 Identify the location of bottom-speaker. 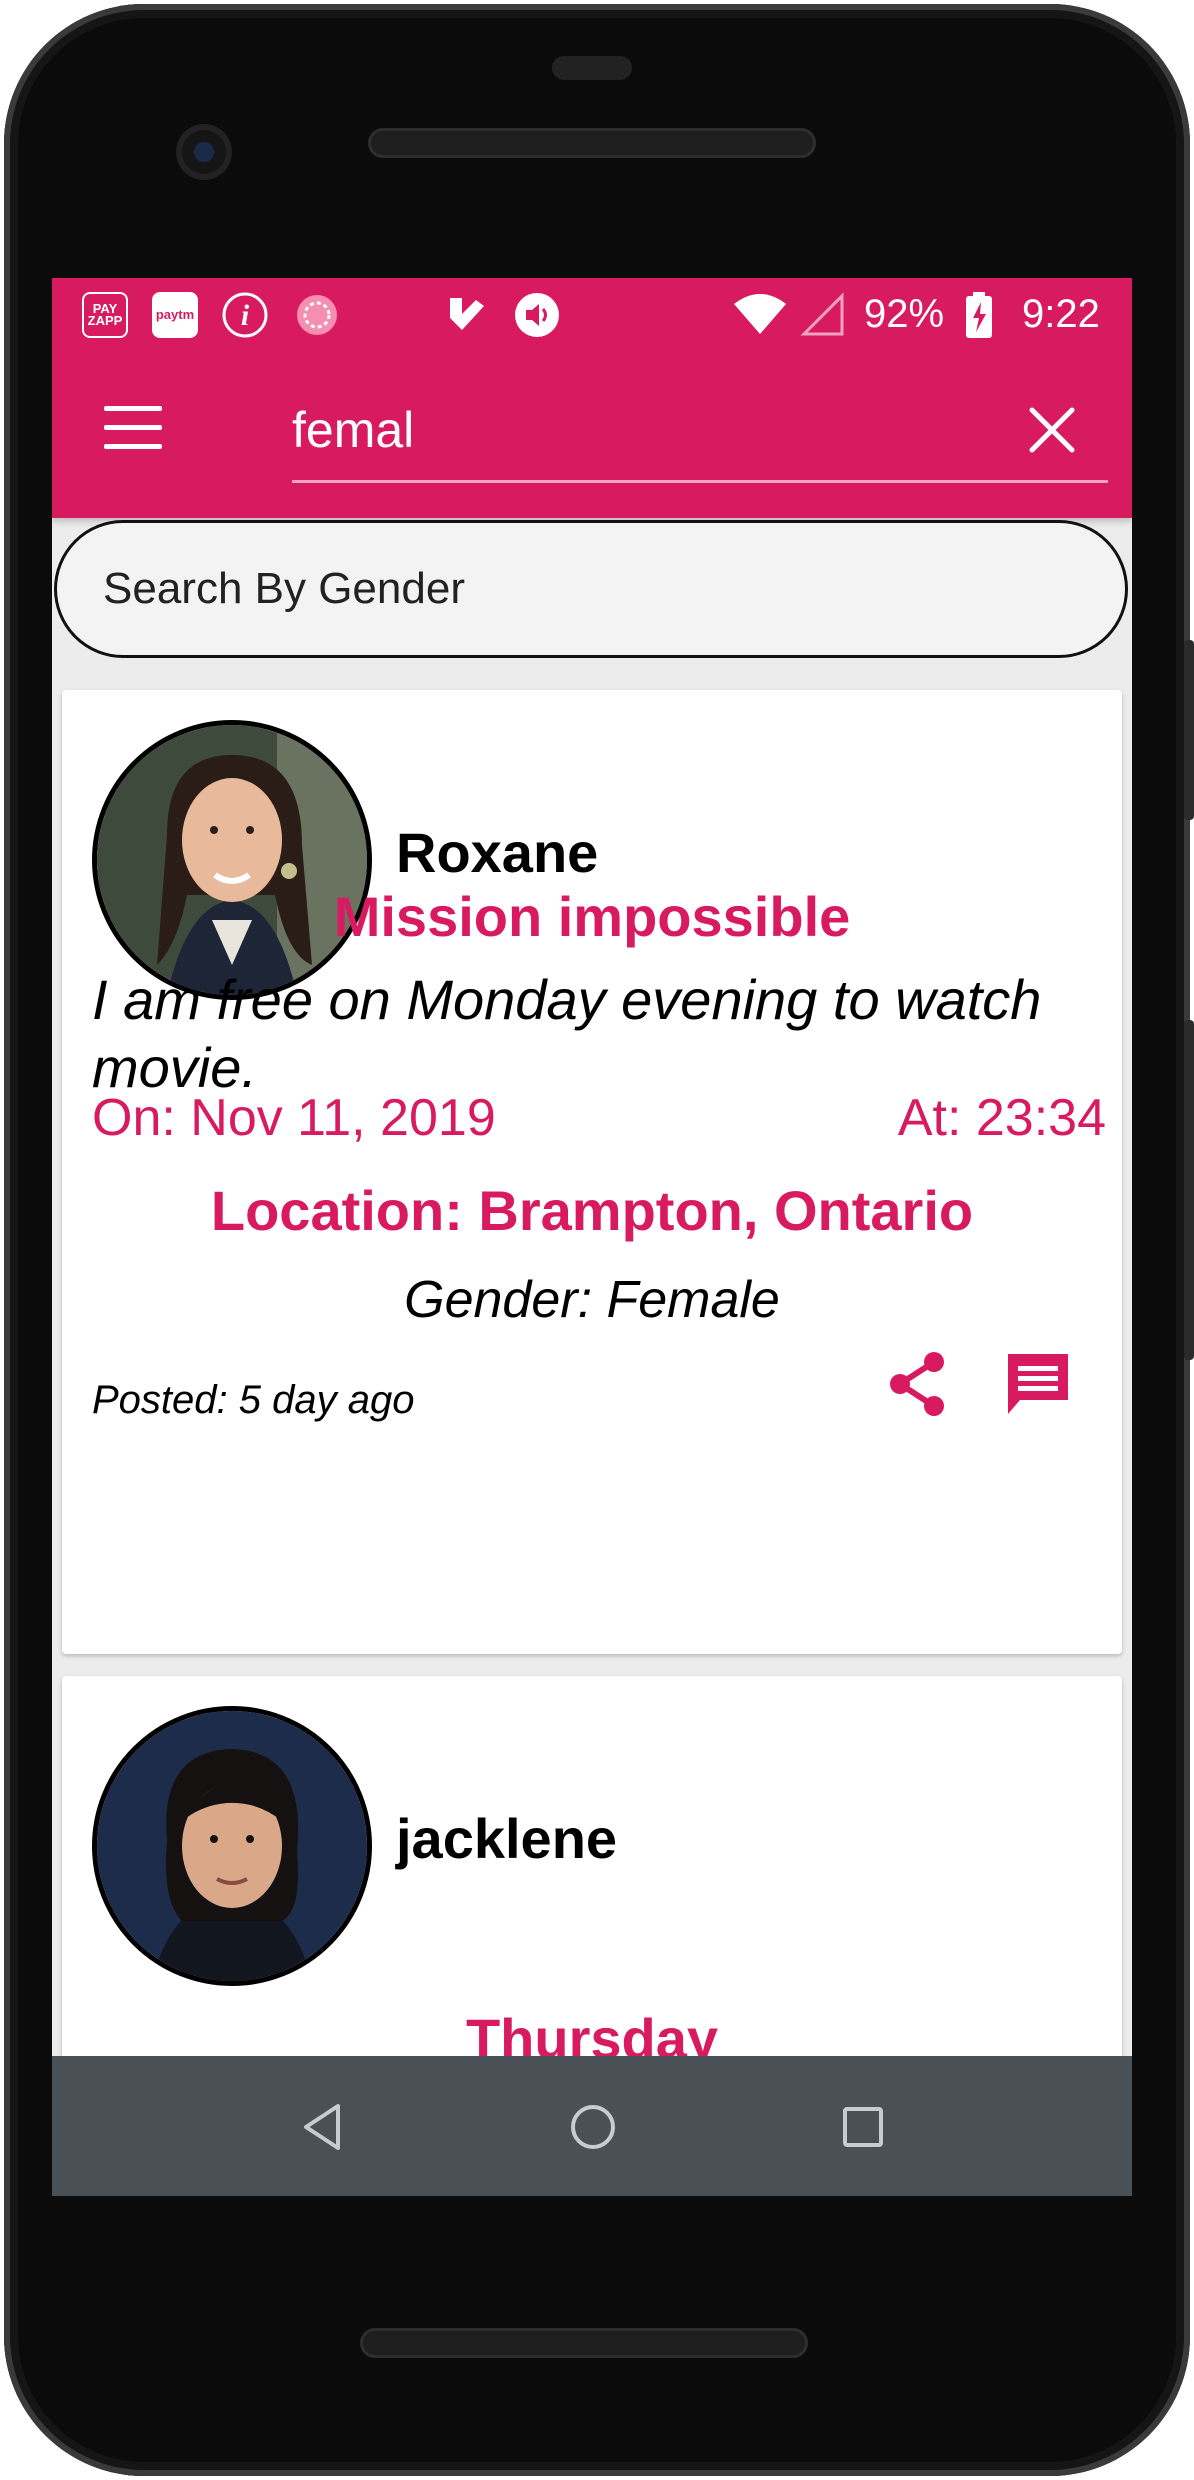
(584, 2343).